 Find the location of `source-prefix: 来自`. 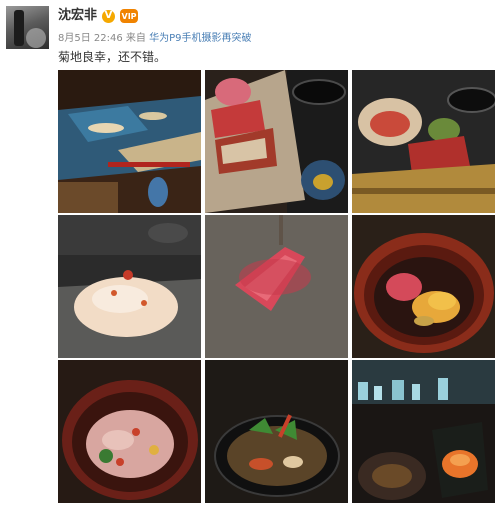

source-prefix: 来自 is located at coordinates (135, 38).